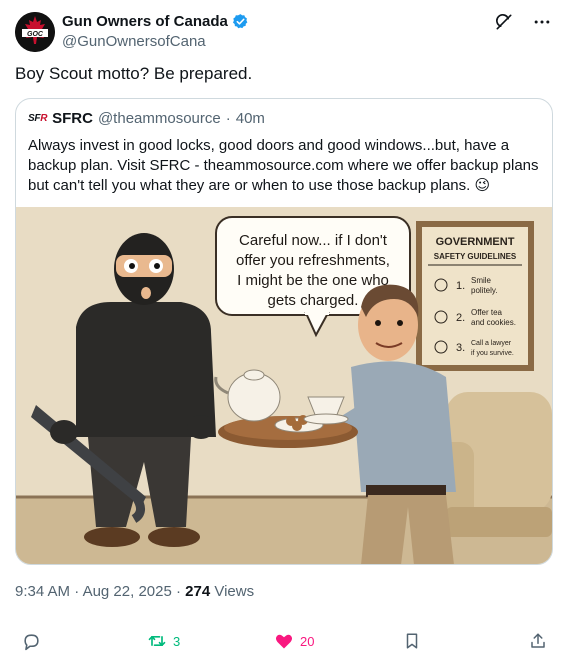 The width and height of the screenshot is (568, 663). What do you see at coordinates (492, 353) in the screenshot?
I see `sign-item-3-line-2: if you survive.` at bounding box center [492, 353].